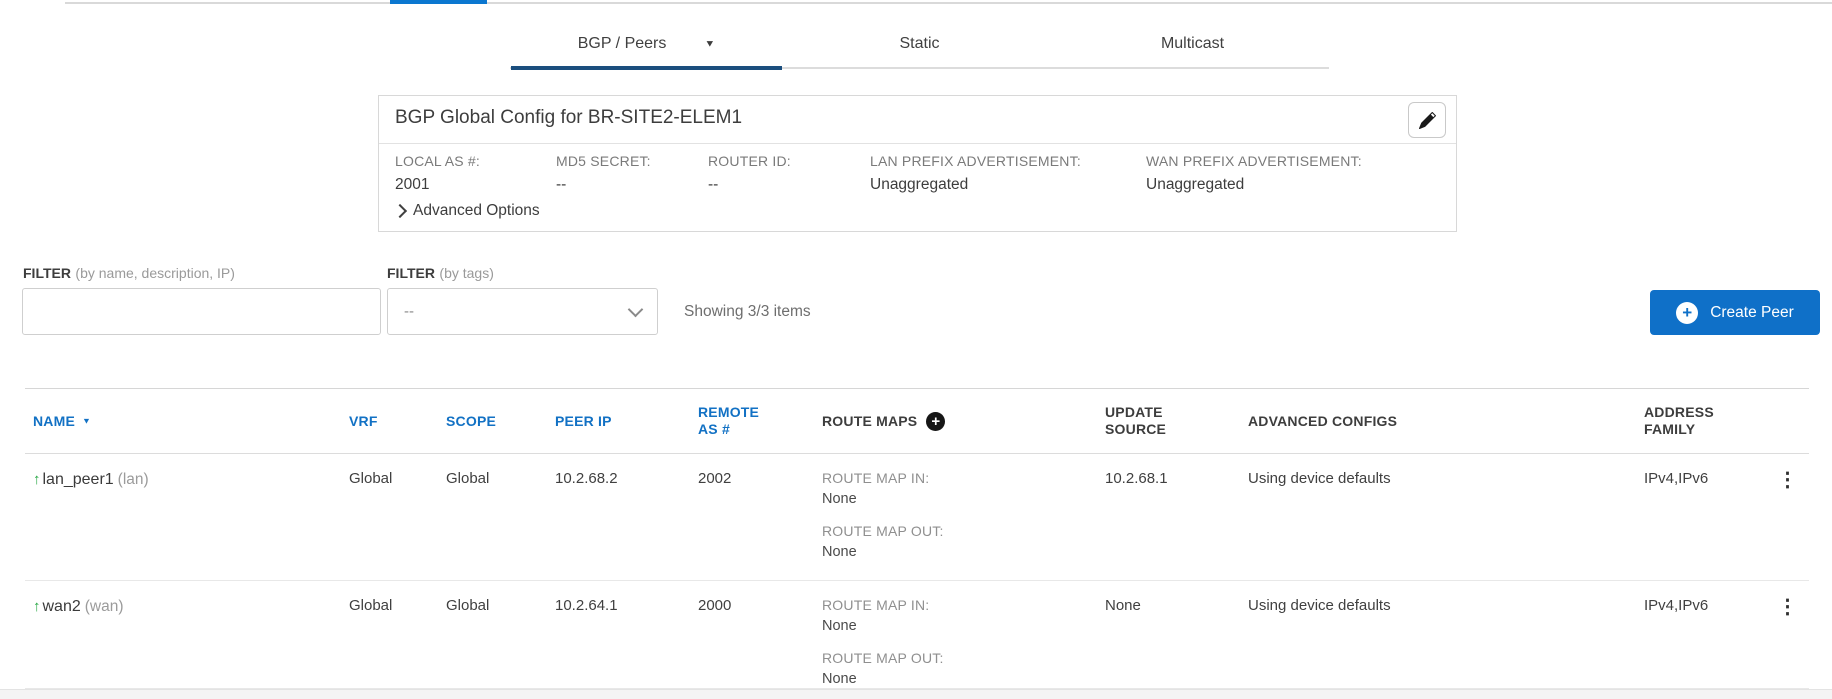 This screenshot has width=1832, height=699. Describe the element at coordinates (583, 421) in the screenshot. I see `column-header-label: PEER IP` at that location.